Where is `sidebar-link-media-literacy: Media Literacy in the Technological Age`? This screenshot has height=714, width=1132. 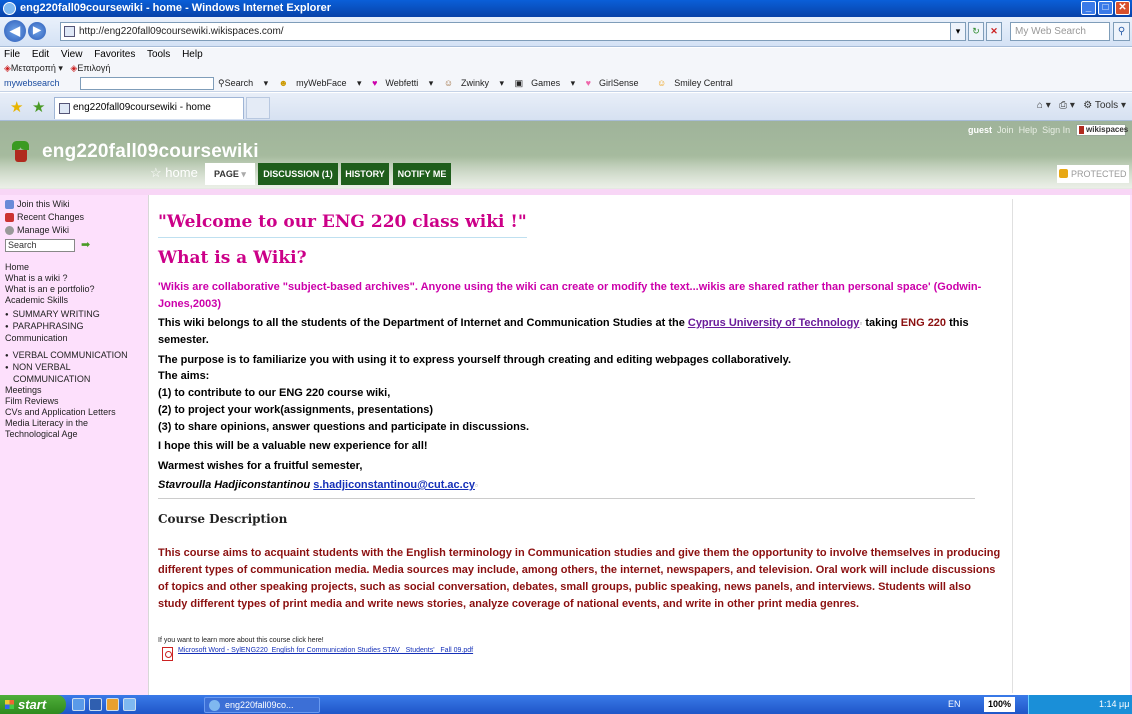
sidebar-link-media-literacy: Media Literacy in the Technological Age is located at coordinates (65, 429).